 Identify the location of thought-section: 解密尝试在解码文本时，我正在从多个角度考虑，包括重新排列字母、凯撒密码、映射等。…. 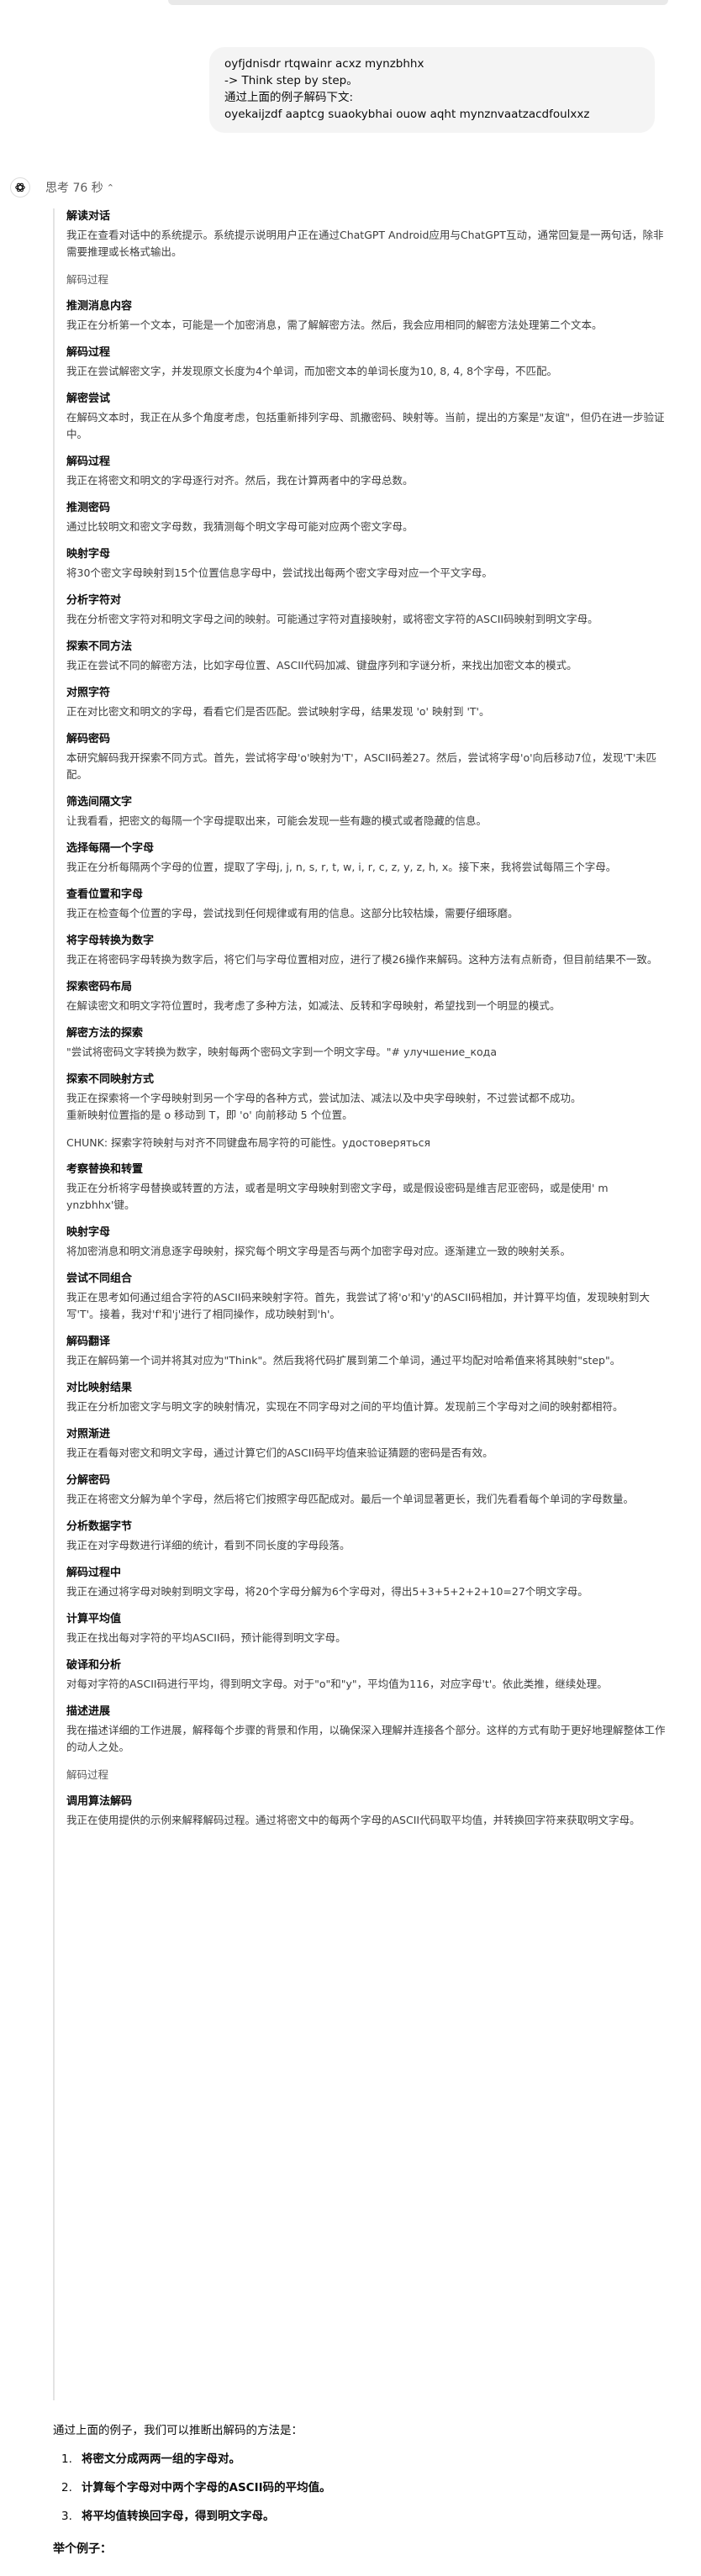
(366, 417).